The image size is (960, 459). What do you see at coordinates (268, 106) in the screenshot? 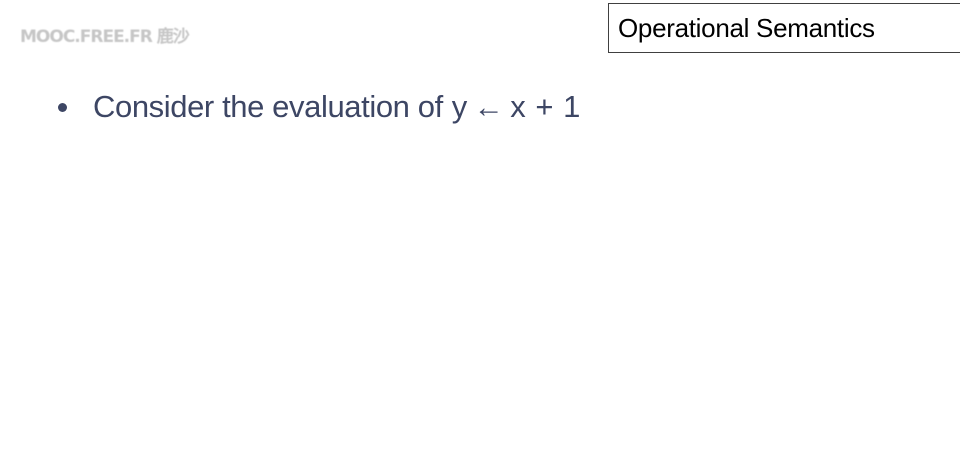
I see `bullet-text: Consider the evaluation of` at bounding box center [268, 106].